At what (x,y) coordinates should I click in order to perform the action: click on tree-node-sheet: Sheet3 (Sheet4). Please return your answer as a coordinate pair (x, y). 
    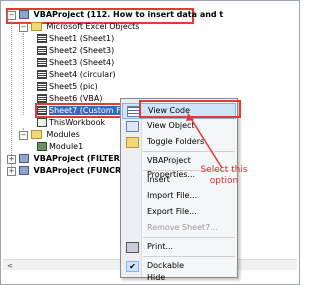
    Looking at the image, I should click on (75, 62).